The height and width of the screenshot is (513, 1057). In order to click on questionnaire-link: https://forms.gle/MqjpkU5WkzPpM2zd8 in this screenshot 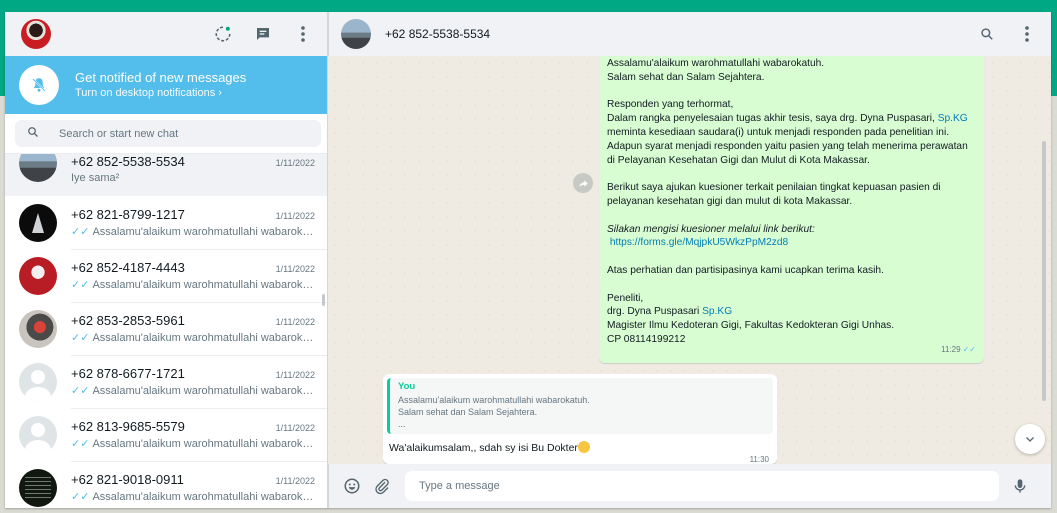, I will do `click(699, 242)`.